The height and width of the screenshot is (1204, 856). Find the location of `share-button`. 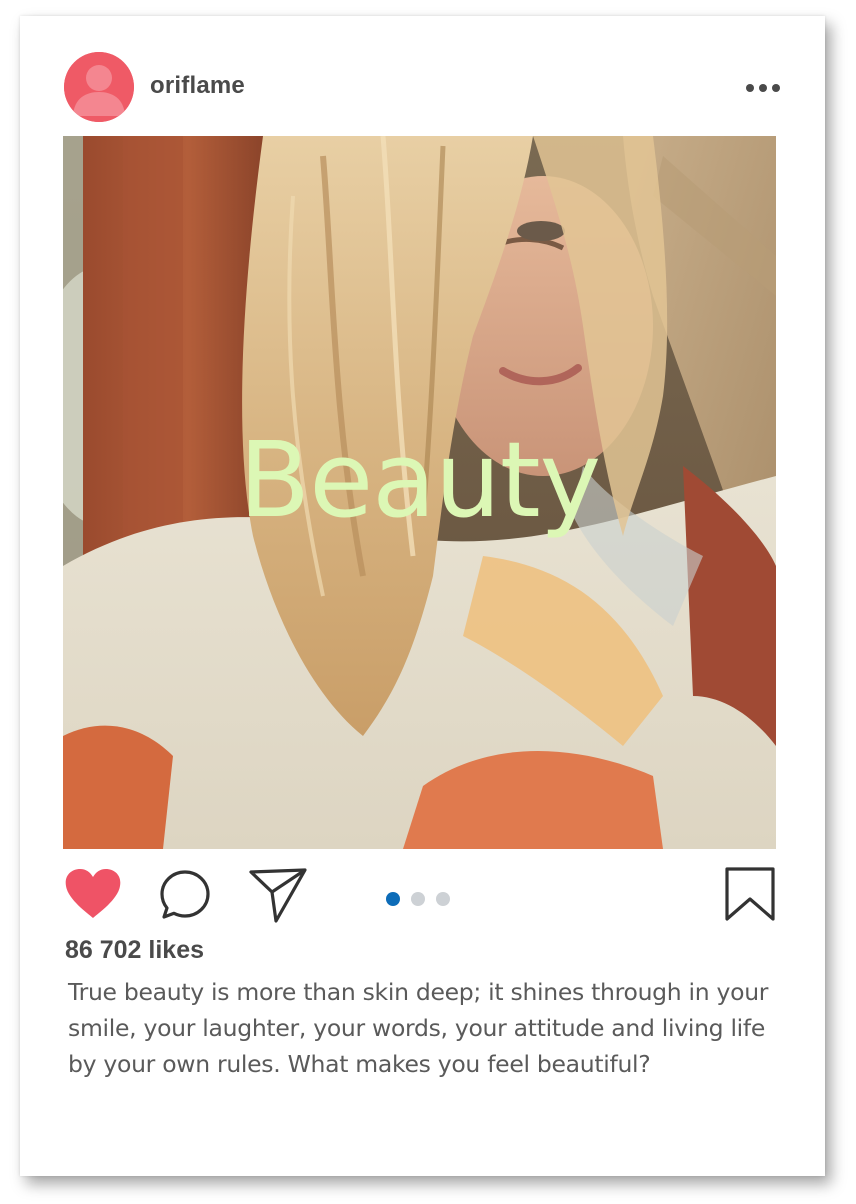

share-button is located at coordinates (278, 895).